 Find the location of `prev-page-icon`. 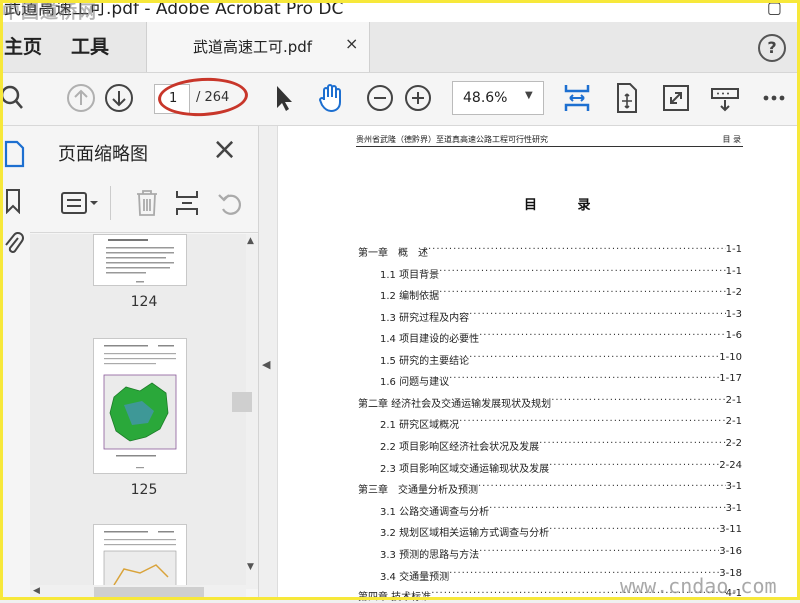

prev-page-icon is located at coordinates (81, 98).